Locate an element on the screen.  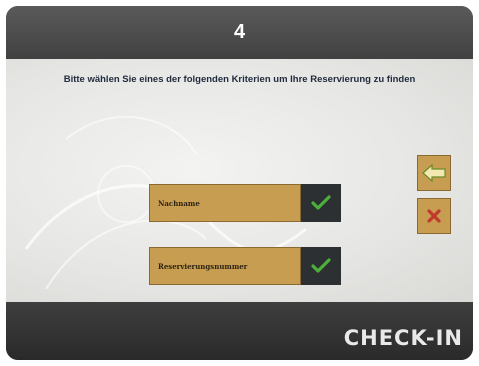
back-button is located at coordinates (434, 173).